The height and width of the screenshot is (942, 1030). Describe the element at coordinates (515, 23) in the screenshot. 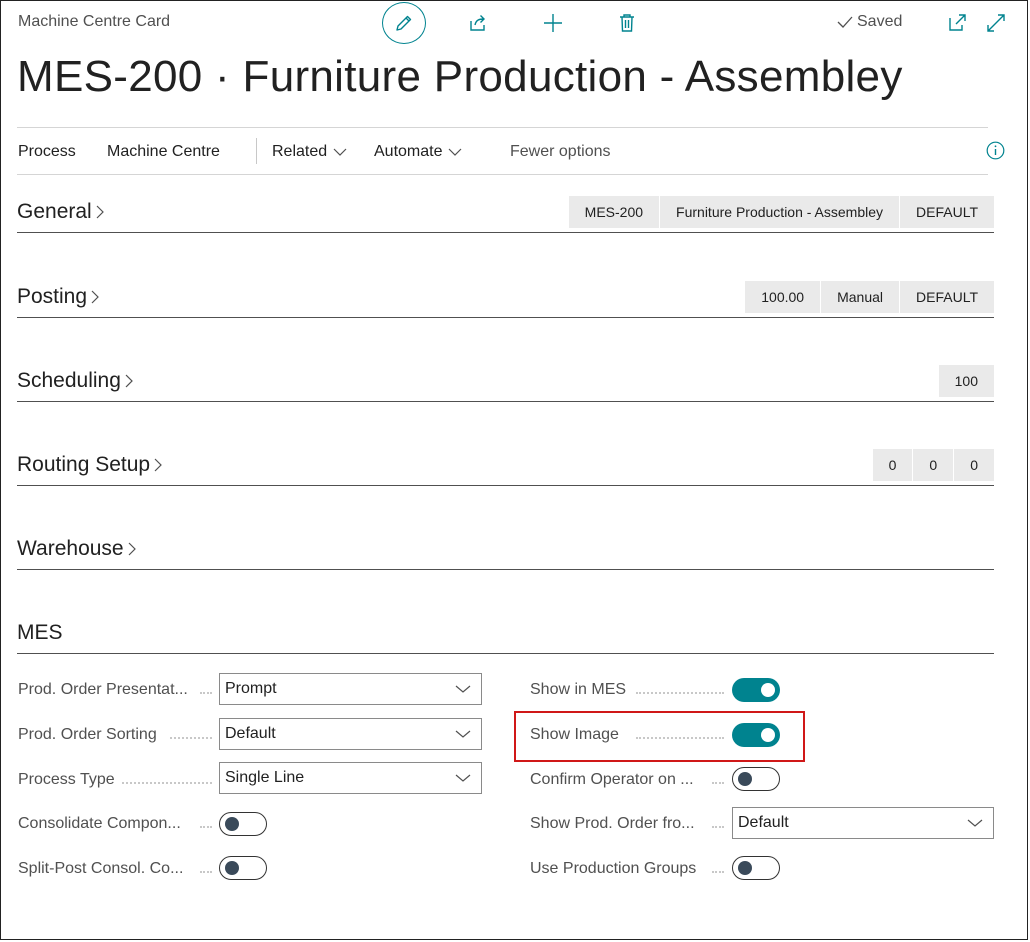

I see `card-header: Machine Centre Card Saved` at that location.